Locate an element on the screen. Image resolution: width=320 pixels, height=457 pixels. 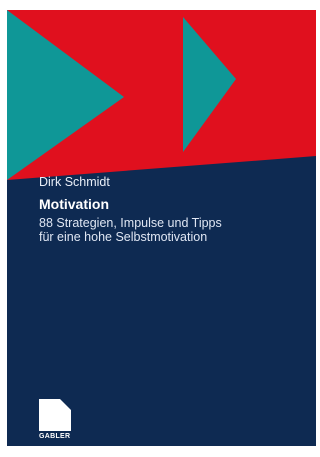
subtitle-line-2: für eine hohe Selbstmotivation is located at coordinates (123, 237).